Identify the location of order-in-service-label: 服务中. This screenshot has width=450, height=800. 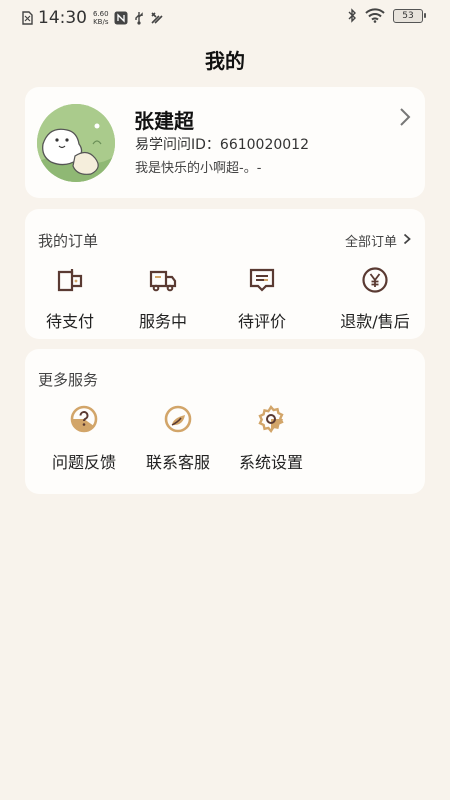
(162, 321).